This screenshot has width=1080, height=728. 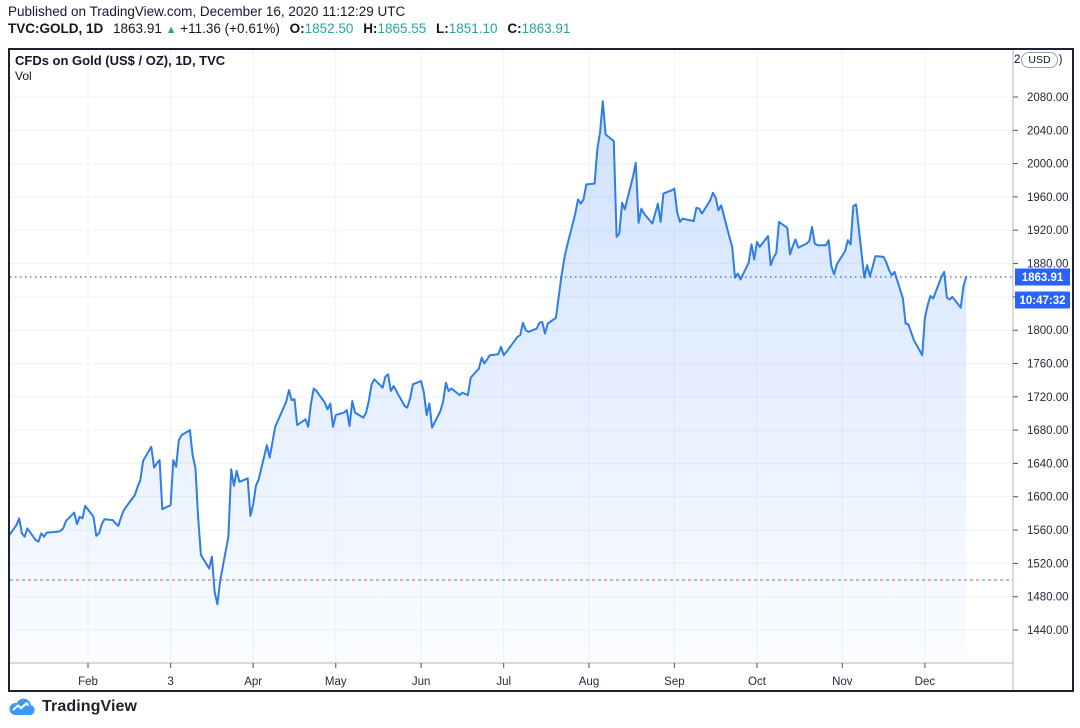 I want to click on last-price: 1863.91, so click(x=137, y=28).